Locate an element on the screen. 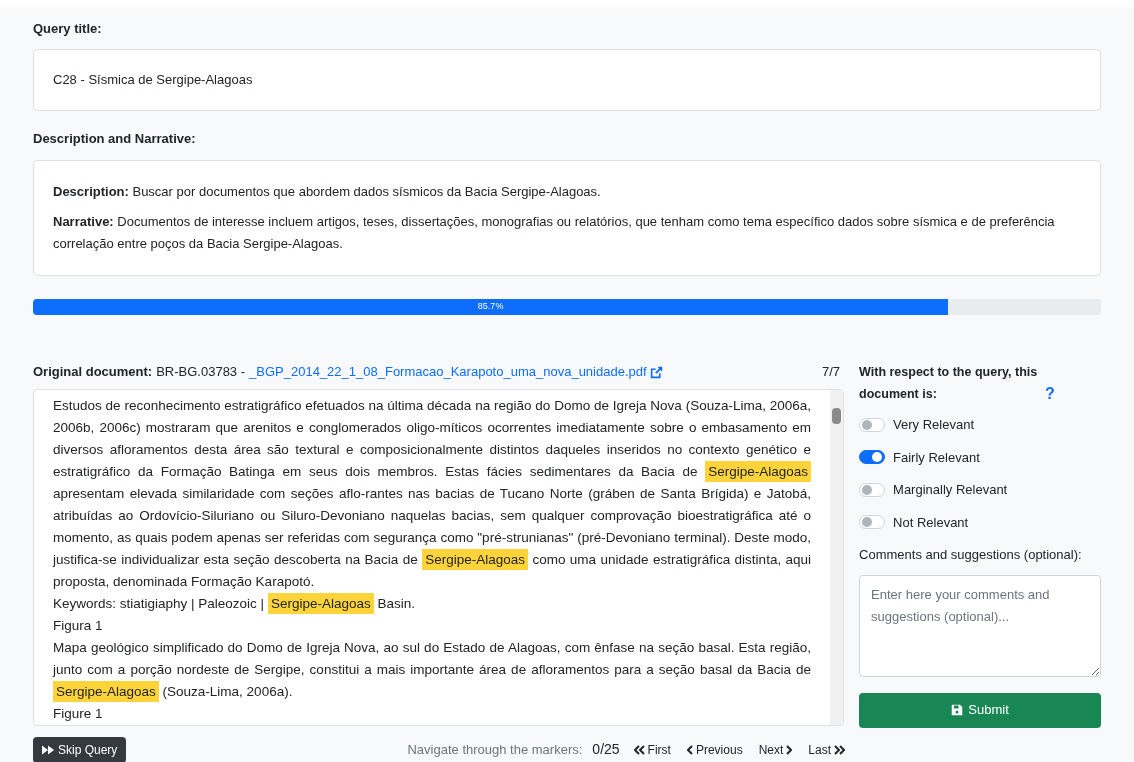 This screenshot has width=1134, height=762. option-label: Marginally Relevant is located at coordinates (950, 490).